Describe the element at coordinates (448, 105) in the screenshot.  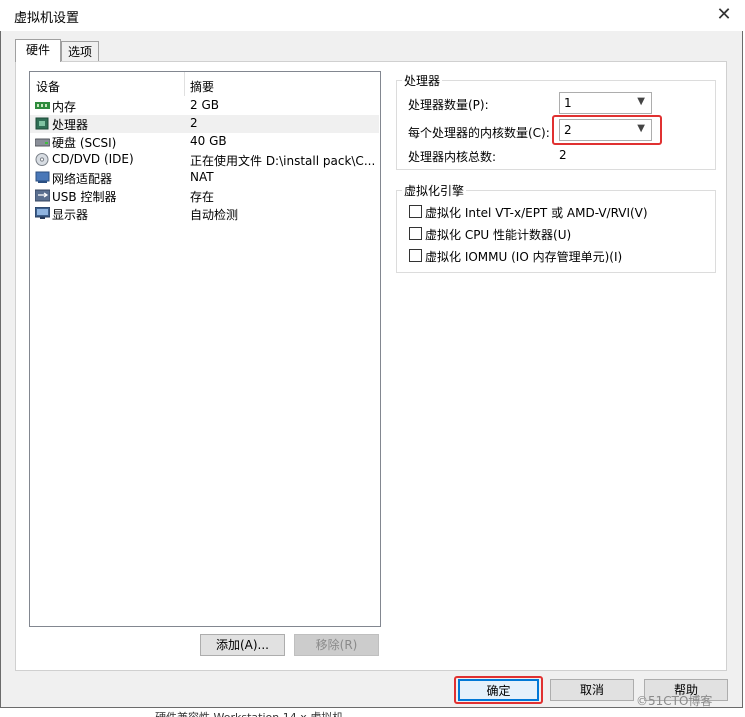
I see `processor-count-label: 处理器数量(P):` at that location.